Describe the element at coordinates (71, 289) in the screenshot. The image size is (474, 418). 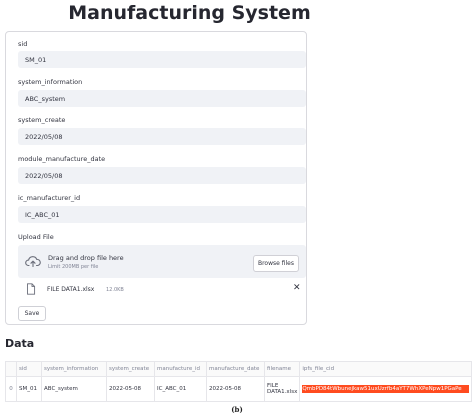
I see `uploaded-file-name: FILE DATA1.xlsx` at that location.